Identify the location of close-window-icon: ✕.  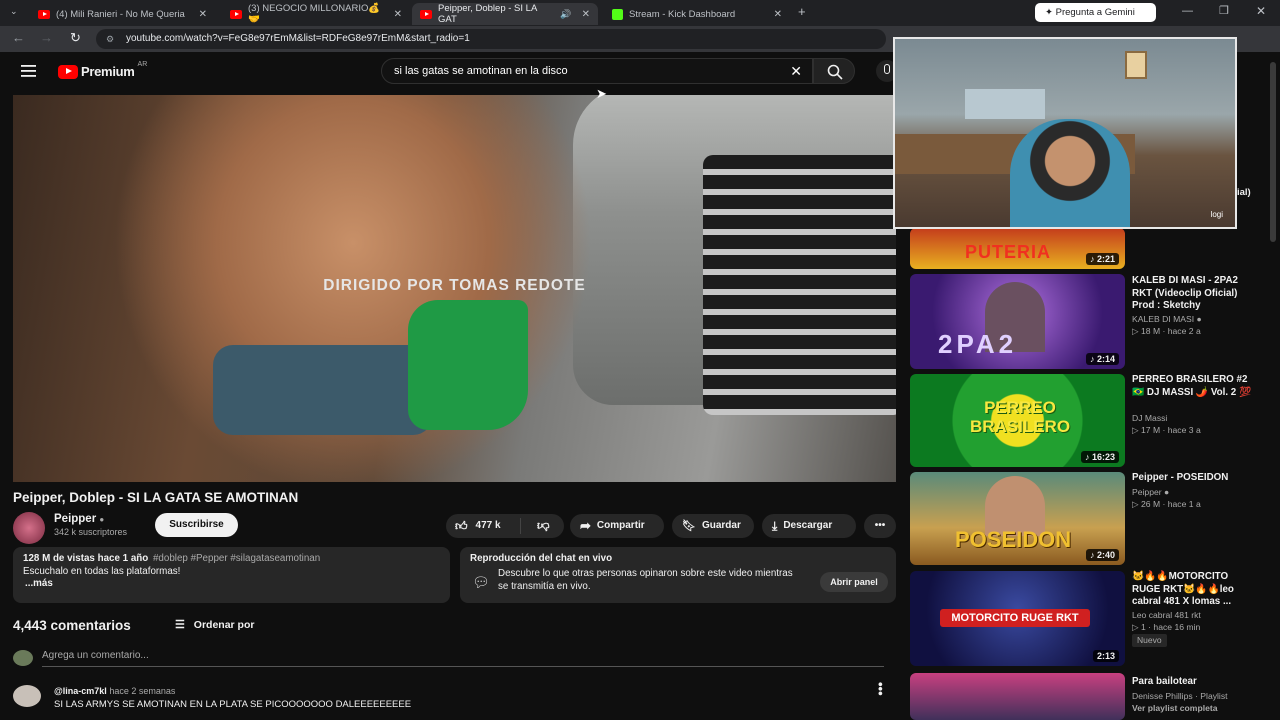
(1261, 11).